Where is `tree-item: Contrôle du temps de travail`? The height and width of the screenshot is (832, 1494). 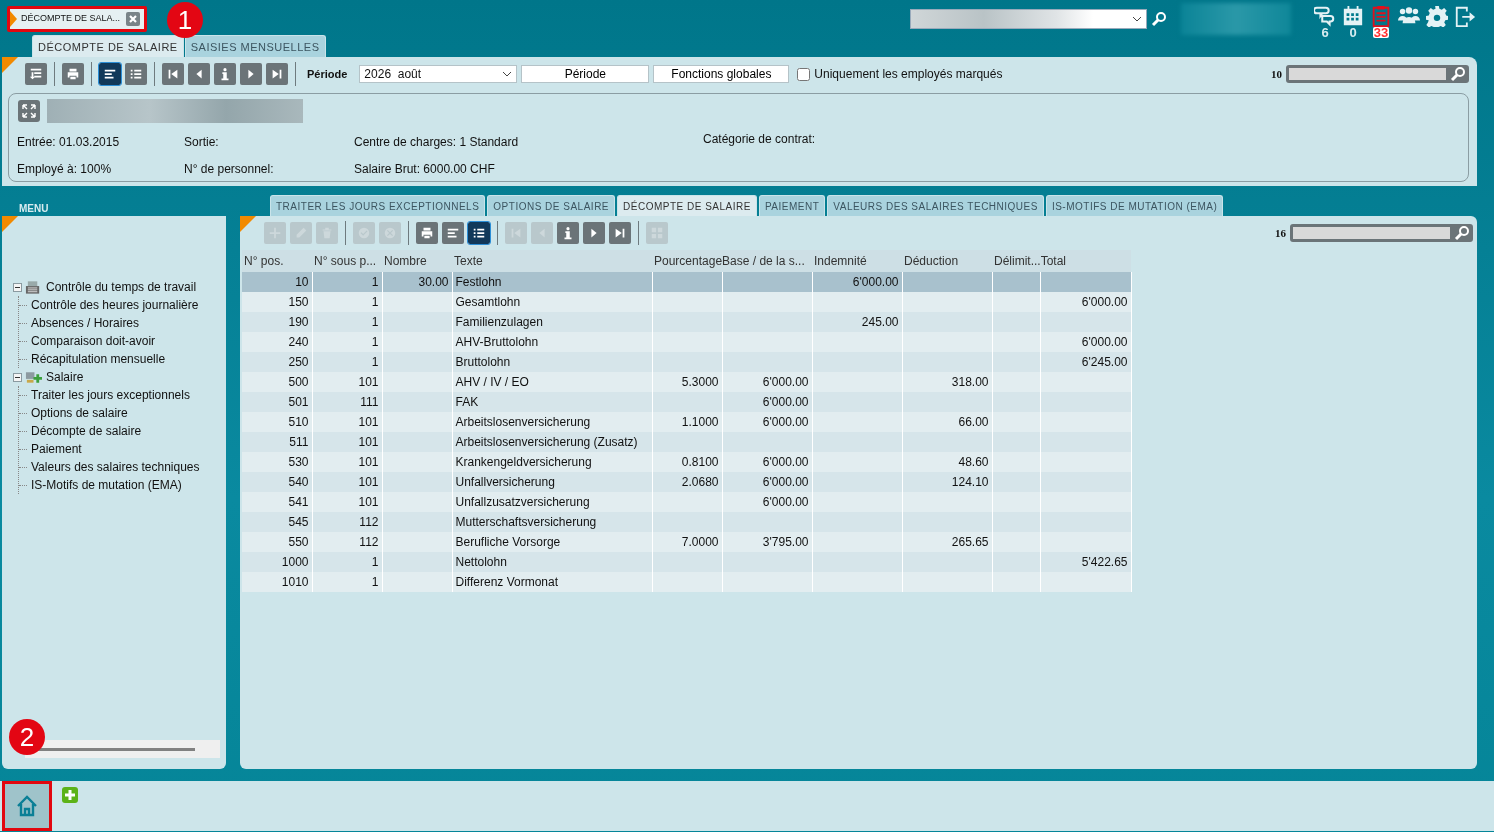
tree-item: Contrôle du temps de travail is located at coordinates (121, 287).